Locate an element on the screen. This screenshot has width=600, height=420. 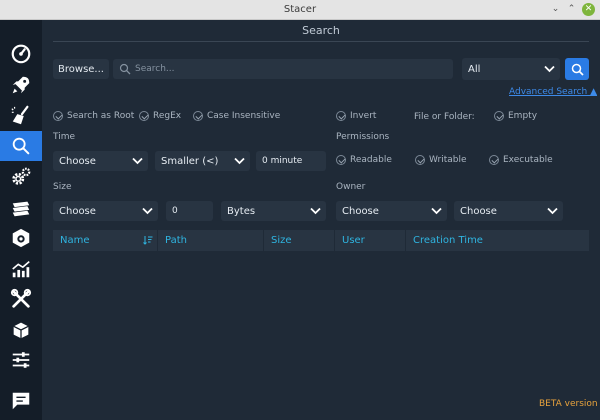
size-type-value: Choose is located at coordinates (77, 211).